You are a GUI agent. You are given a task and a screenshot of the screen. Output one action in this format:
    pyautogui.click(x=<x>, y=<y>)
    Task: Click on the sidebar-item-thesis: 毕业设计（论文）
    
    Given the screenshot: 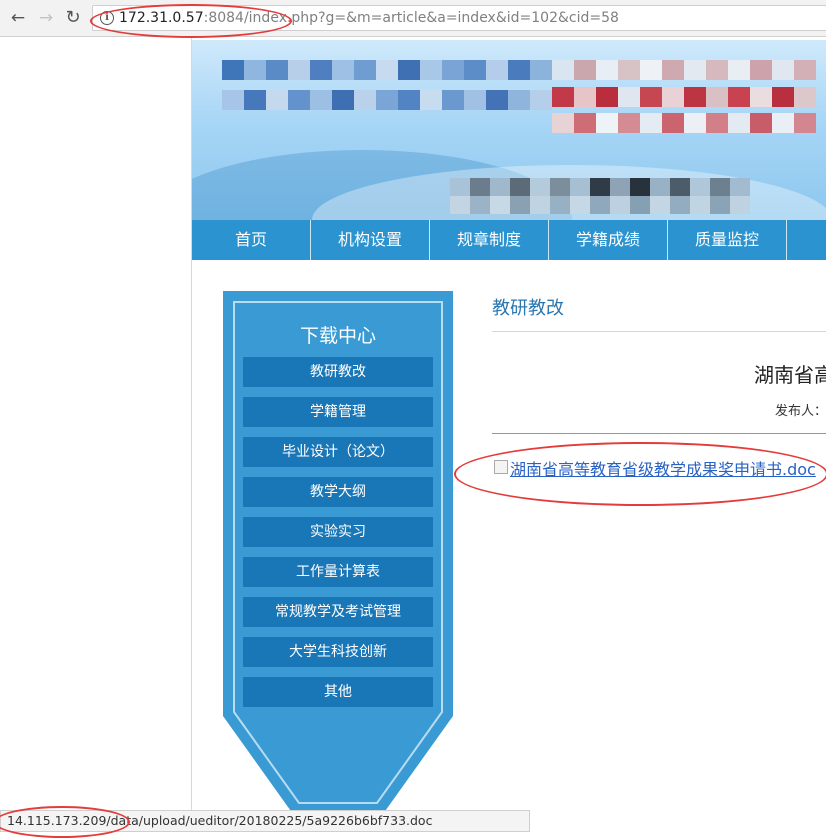 What is the action you would take?
    pyautogui.click(x=338, y=452)
    